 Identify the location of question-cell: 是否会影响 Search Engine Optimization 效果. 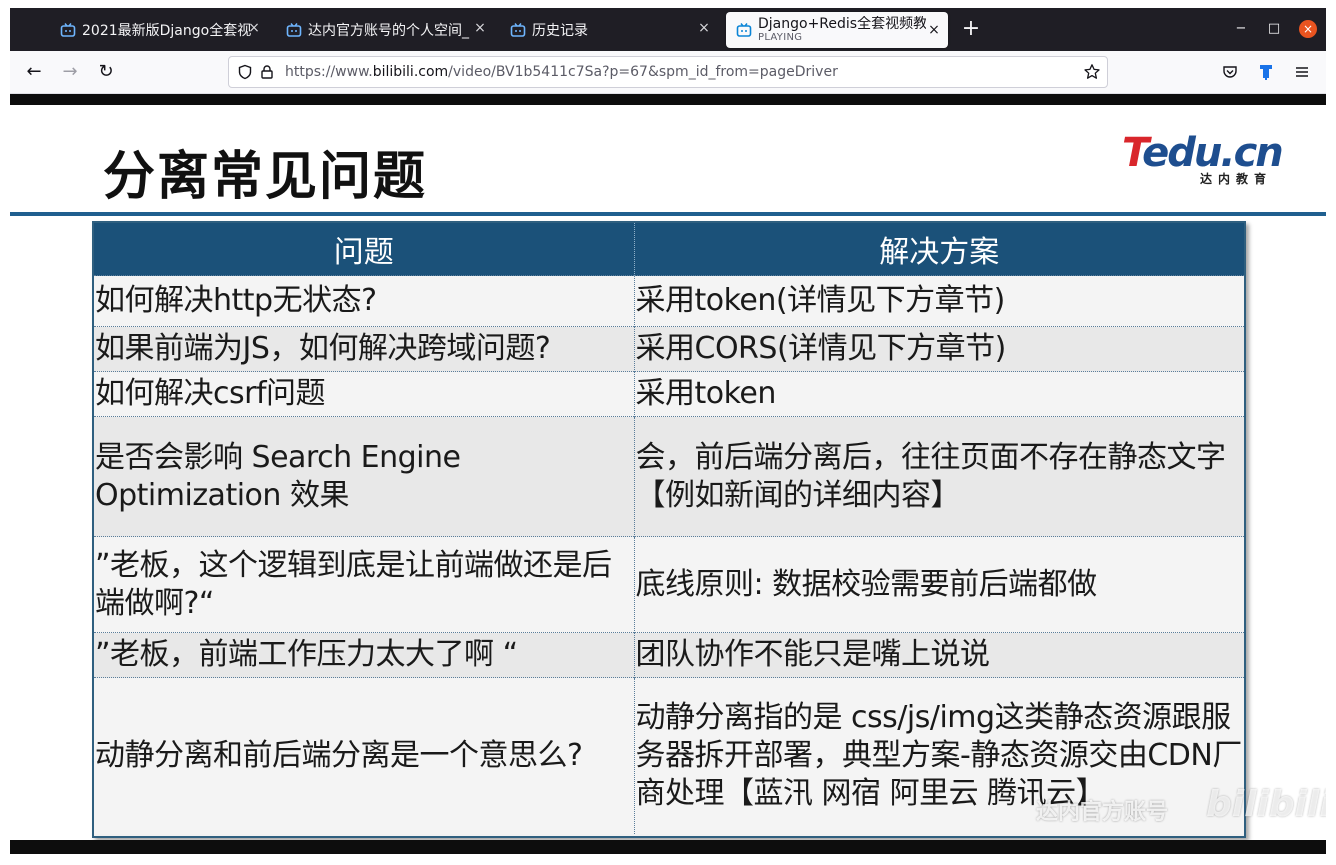
(364, 476).